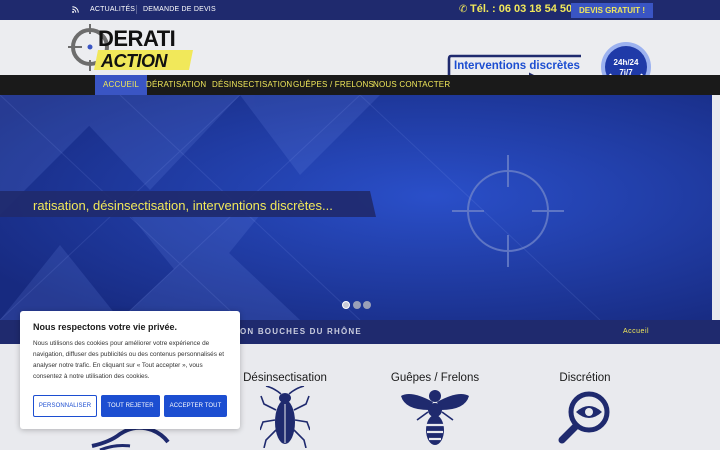 This screenshot has width=720, height=450. I want to click on badge-line1: 24h/24, so click(626, 62).